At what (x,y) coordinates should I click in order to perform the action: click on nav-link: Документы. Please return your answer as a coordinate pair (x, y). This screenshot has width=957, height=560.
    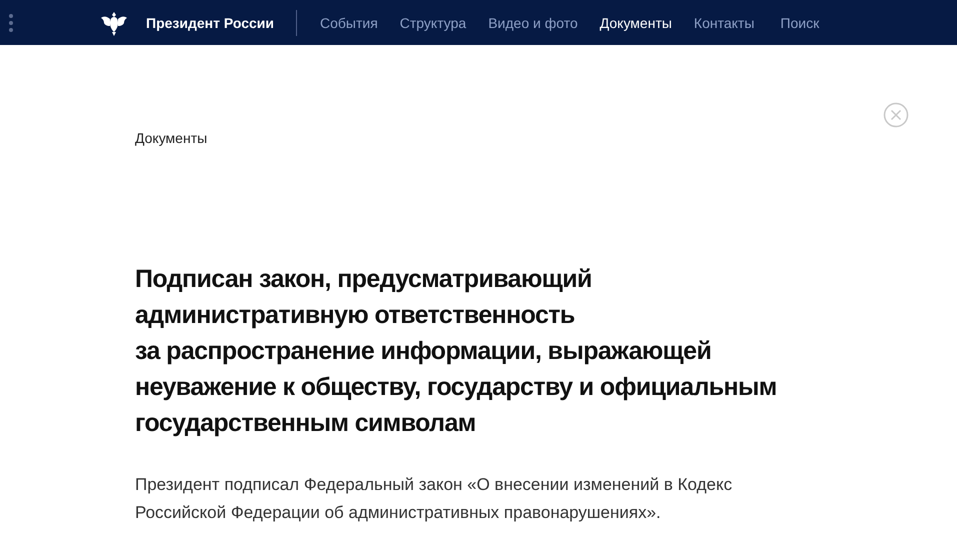
    Looking at the image, I should click on (635, 22).